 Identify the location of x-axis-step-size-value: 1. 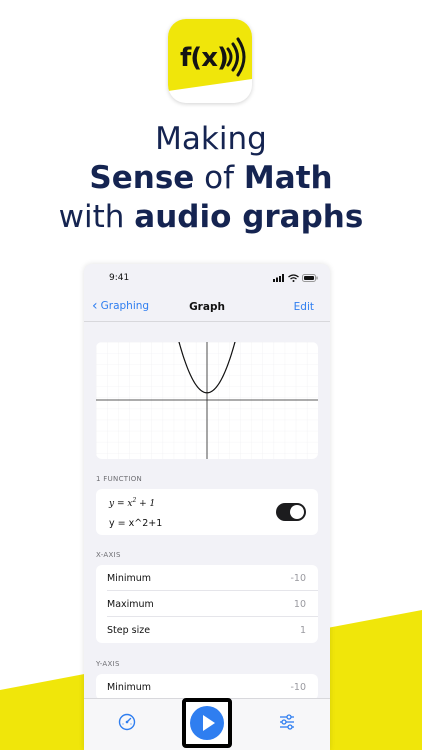
(303, 630).